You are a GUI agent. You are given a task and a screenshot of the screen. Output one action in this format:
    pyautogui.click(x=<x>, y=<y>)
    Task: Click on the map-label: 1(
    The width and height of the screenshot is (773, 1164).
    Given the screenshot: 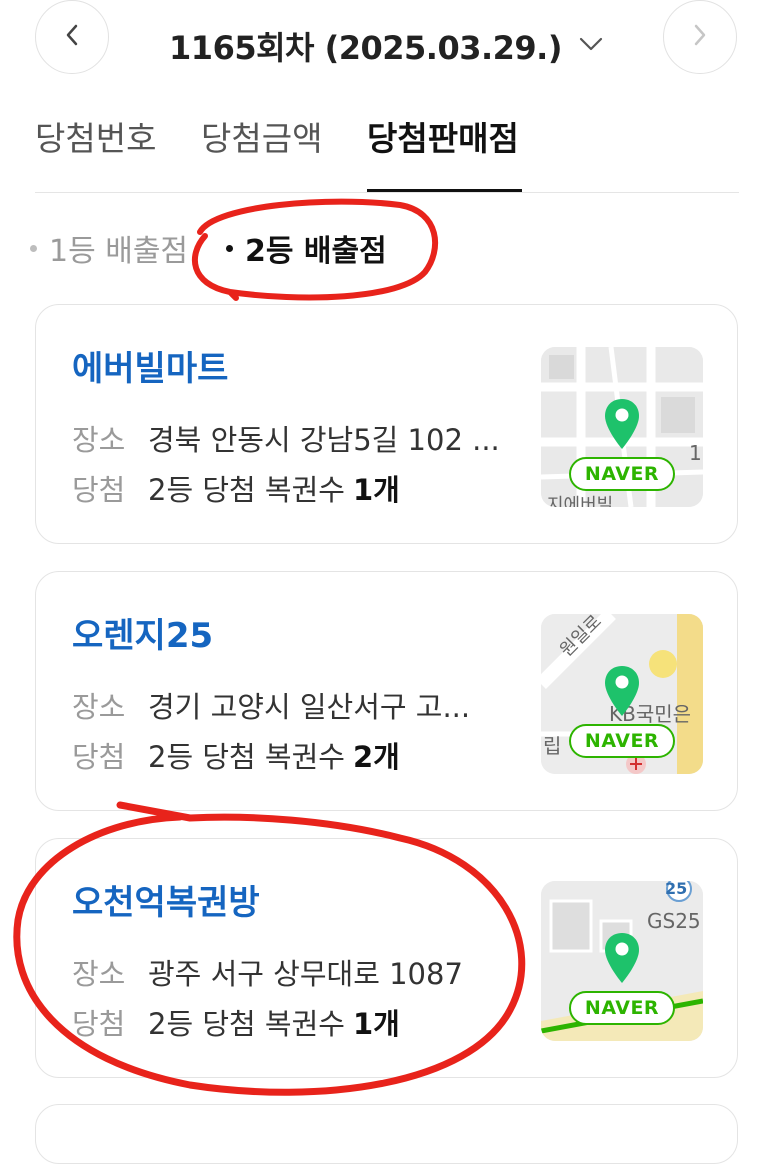 What is the action you would take?
    pyautogui.click(x=696, y=453)
    